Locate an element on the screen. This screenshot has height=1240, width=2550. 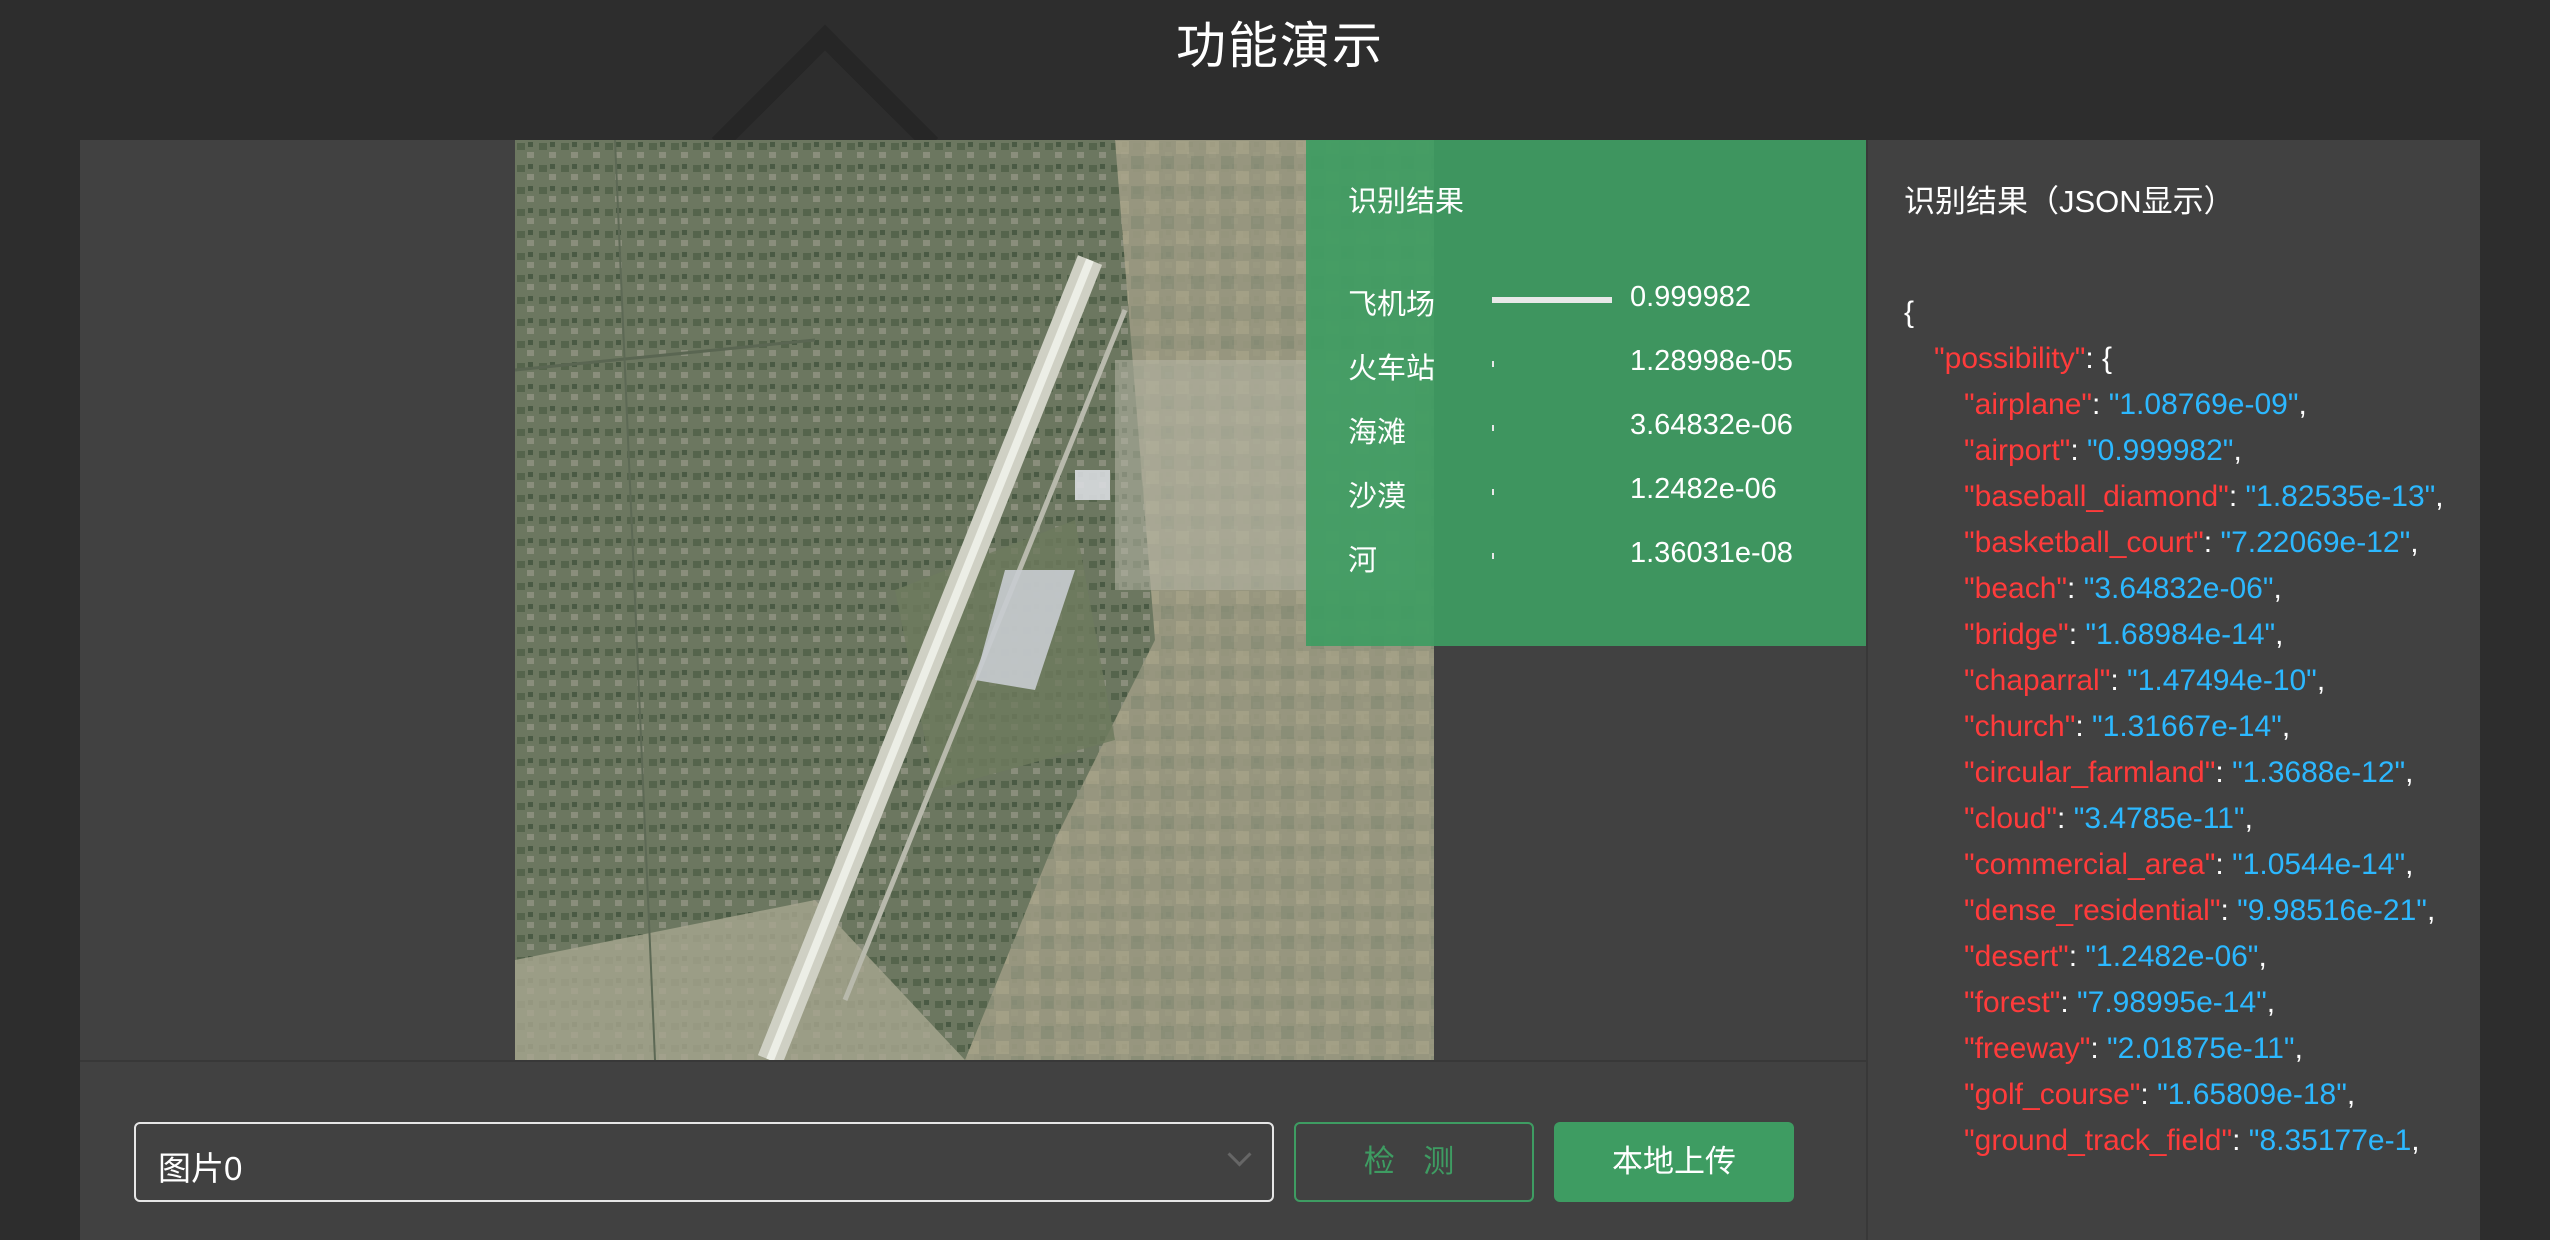
result-row: 海滩 3.64832e-06 is located at coordinates (1598, 429).